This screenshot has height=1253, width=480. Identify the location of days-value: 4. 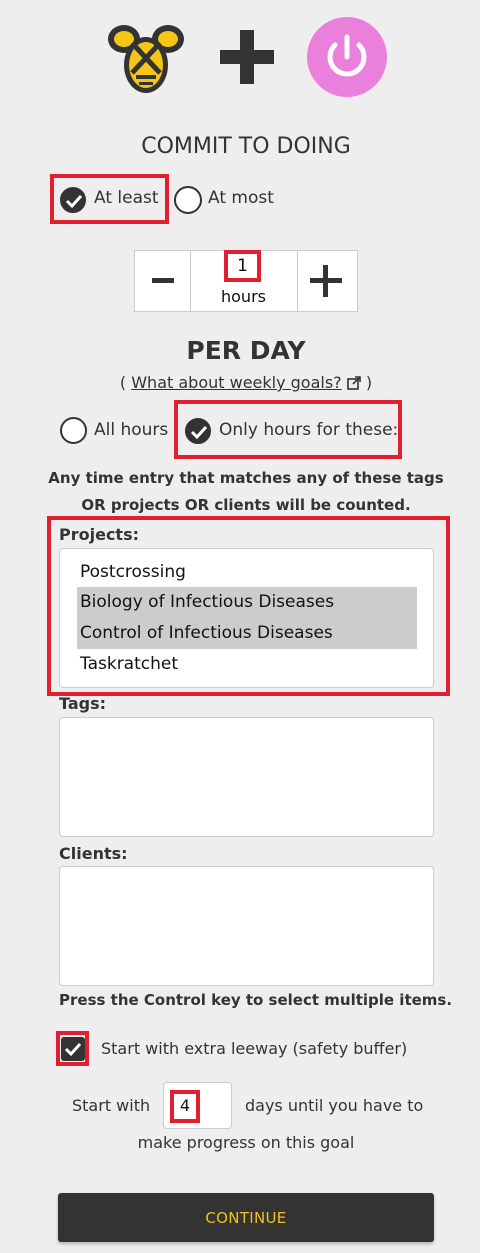
(185, 1105).